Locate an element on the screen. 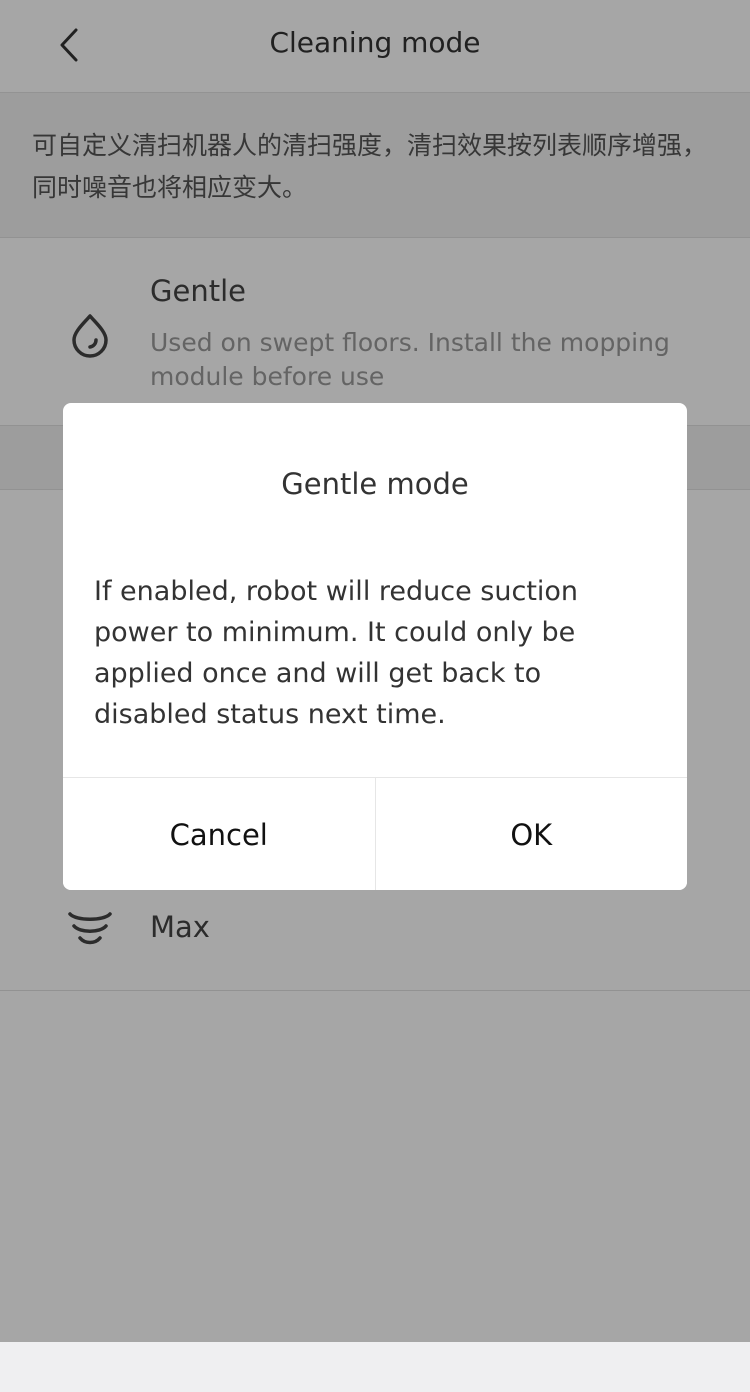 The width and height of the screenshot is (750, 1392). dialog-actions: Cancel OK is located at coordinates (375, 833).